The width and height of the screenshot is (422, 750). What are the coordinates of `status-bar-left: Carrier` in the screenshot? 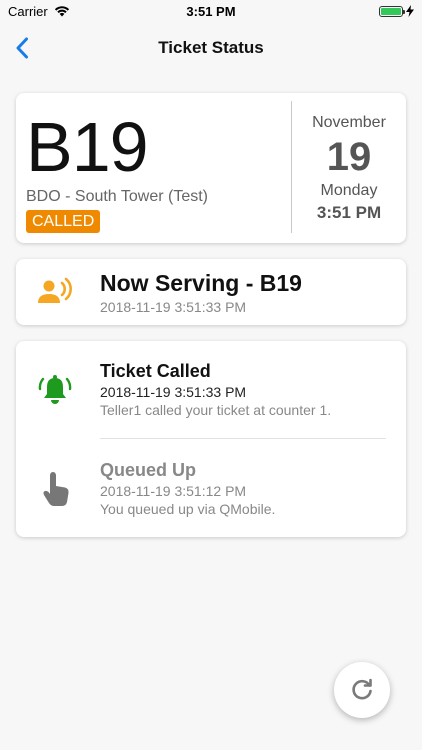 It's located at (39, 11).